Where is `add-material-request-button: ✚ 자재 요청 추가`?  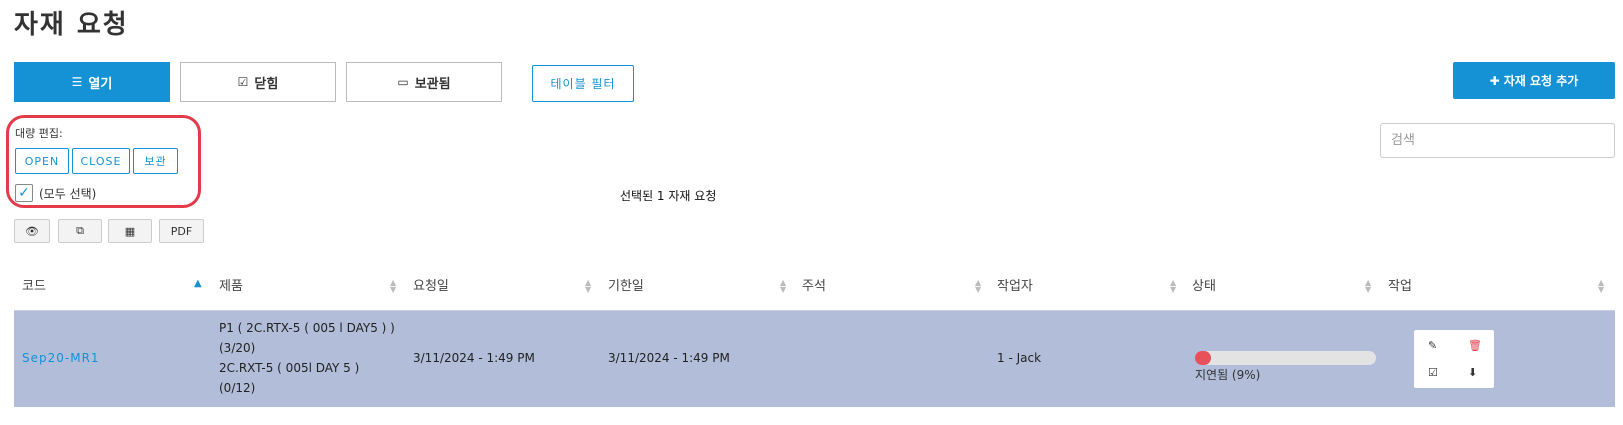 add-material-request-button: ✚ 자재 요청 추가 is located at coordinates (1534, 80).